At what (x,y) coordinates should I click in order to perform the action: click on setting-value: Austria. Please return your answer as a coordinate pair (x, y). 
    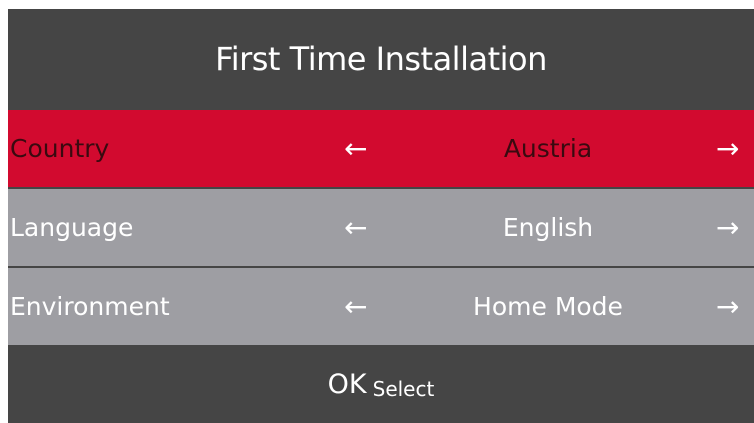
    Looking at the image, I should click on (548, 148).